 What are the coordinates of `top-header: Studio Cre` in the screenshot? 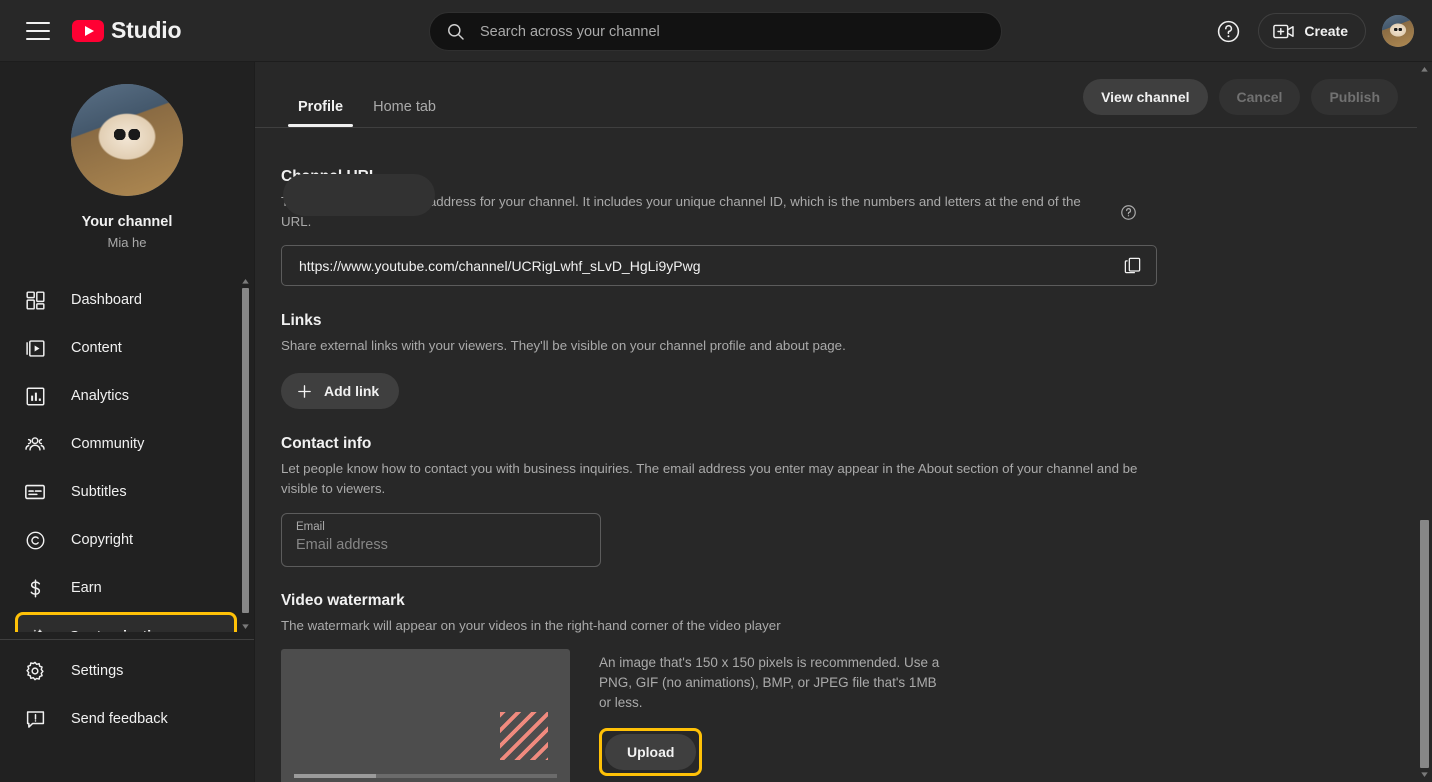 It's located at (716, 31).